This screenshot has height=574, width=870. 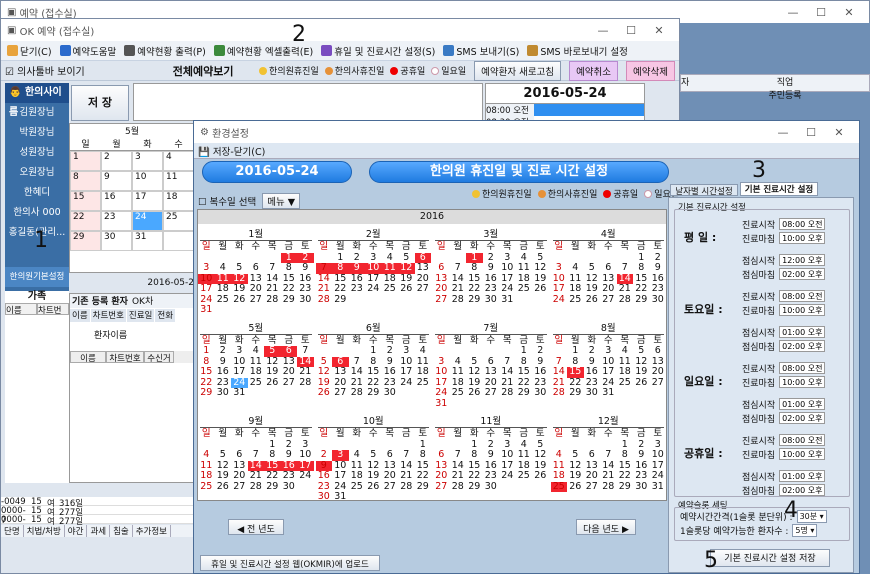 I want to click on slot-count-select: 5명 ▾, so click(x=805, y=530).